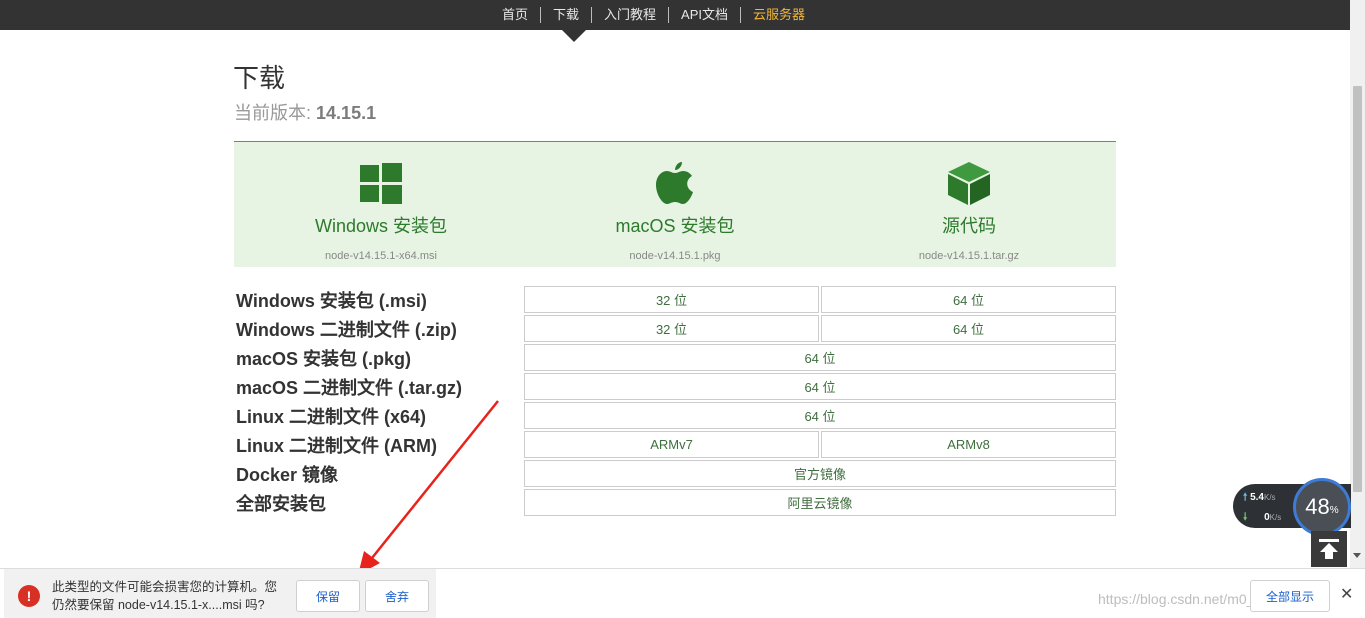 This screenshot has width=1365, height=618. What do you see at coordinates (630, 15) in the screenshot?
I see `nav-tutorial: 入门教程` at bounding box center [630, 15].